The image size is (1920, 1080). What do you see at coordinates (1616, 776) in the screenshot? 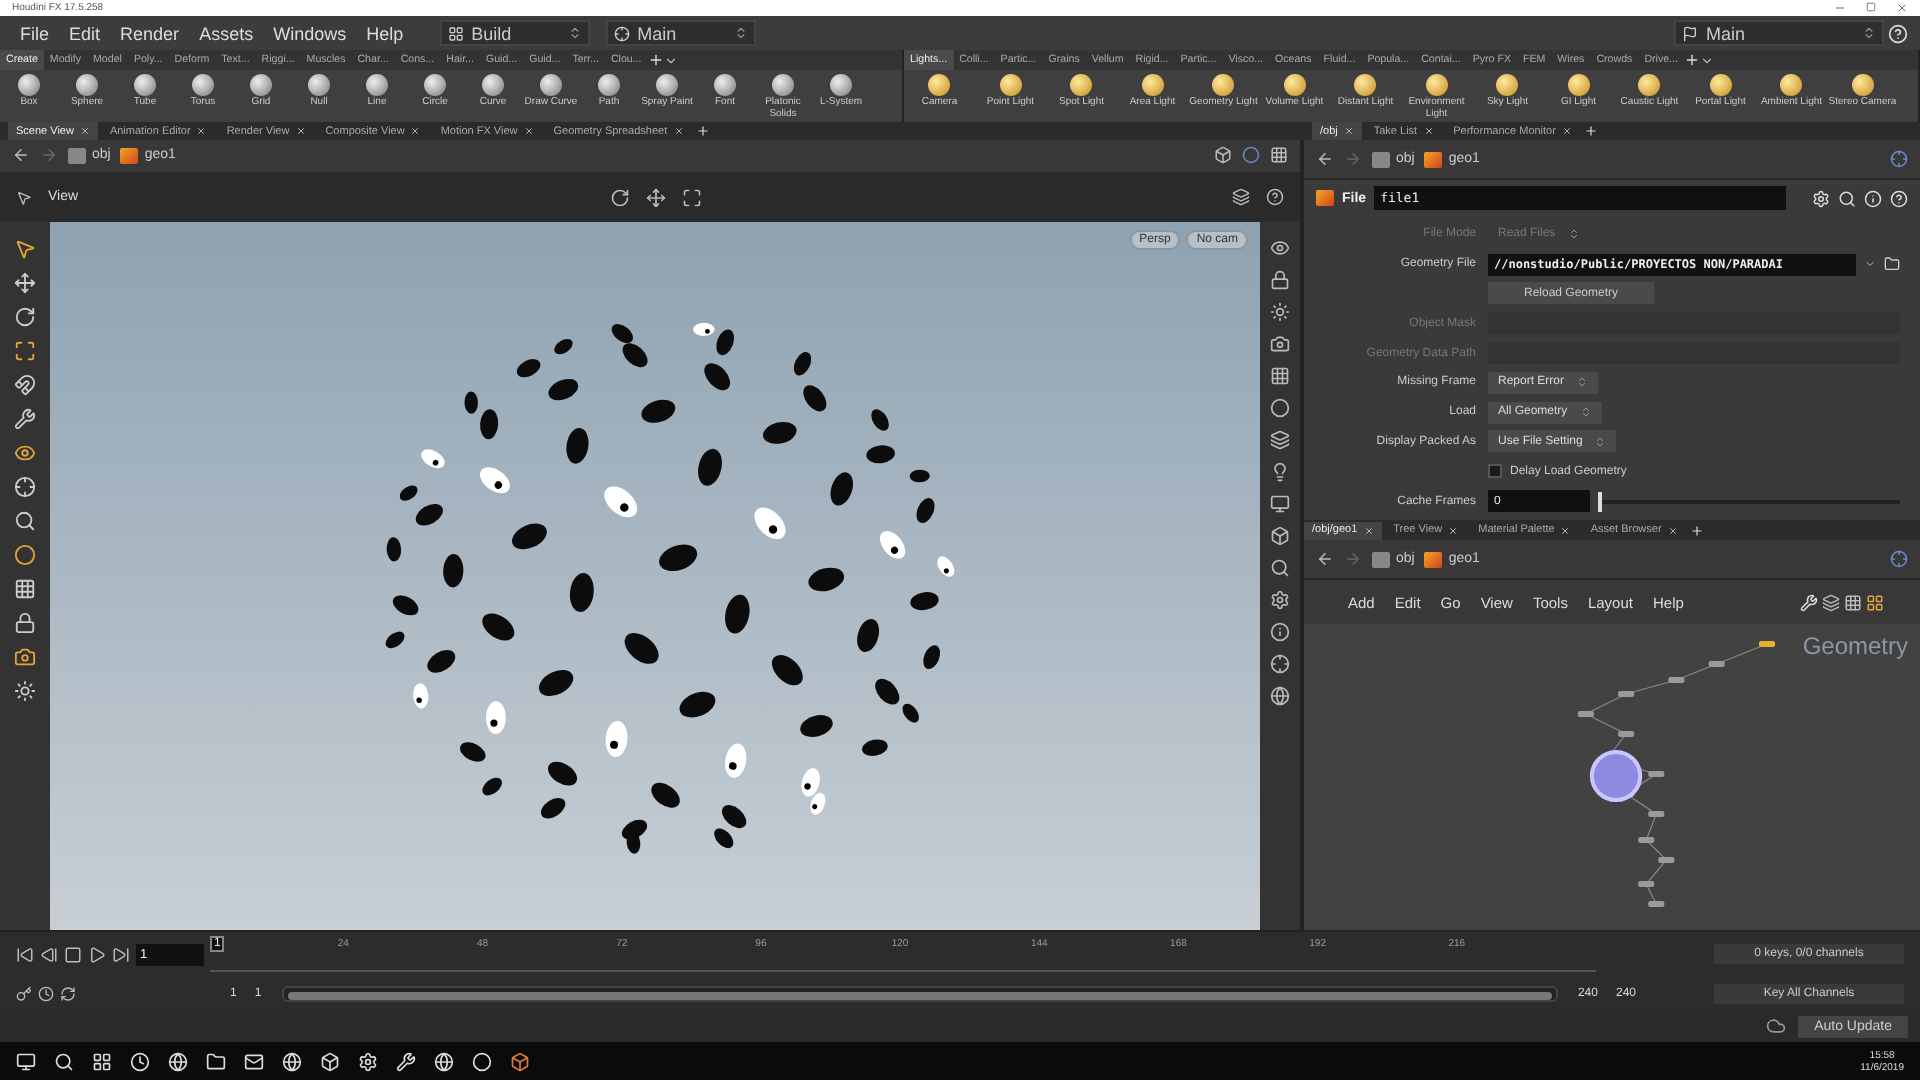
I see `selected-node` at bounding box center [1616, 776].